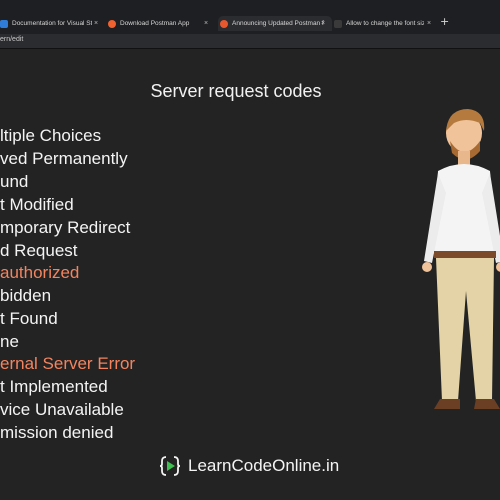  What do you see at coordinates (26, 295) in the screenshot?
I see `status-code-item: bidden` at bounding box center [26, 295].